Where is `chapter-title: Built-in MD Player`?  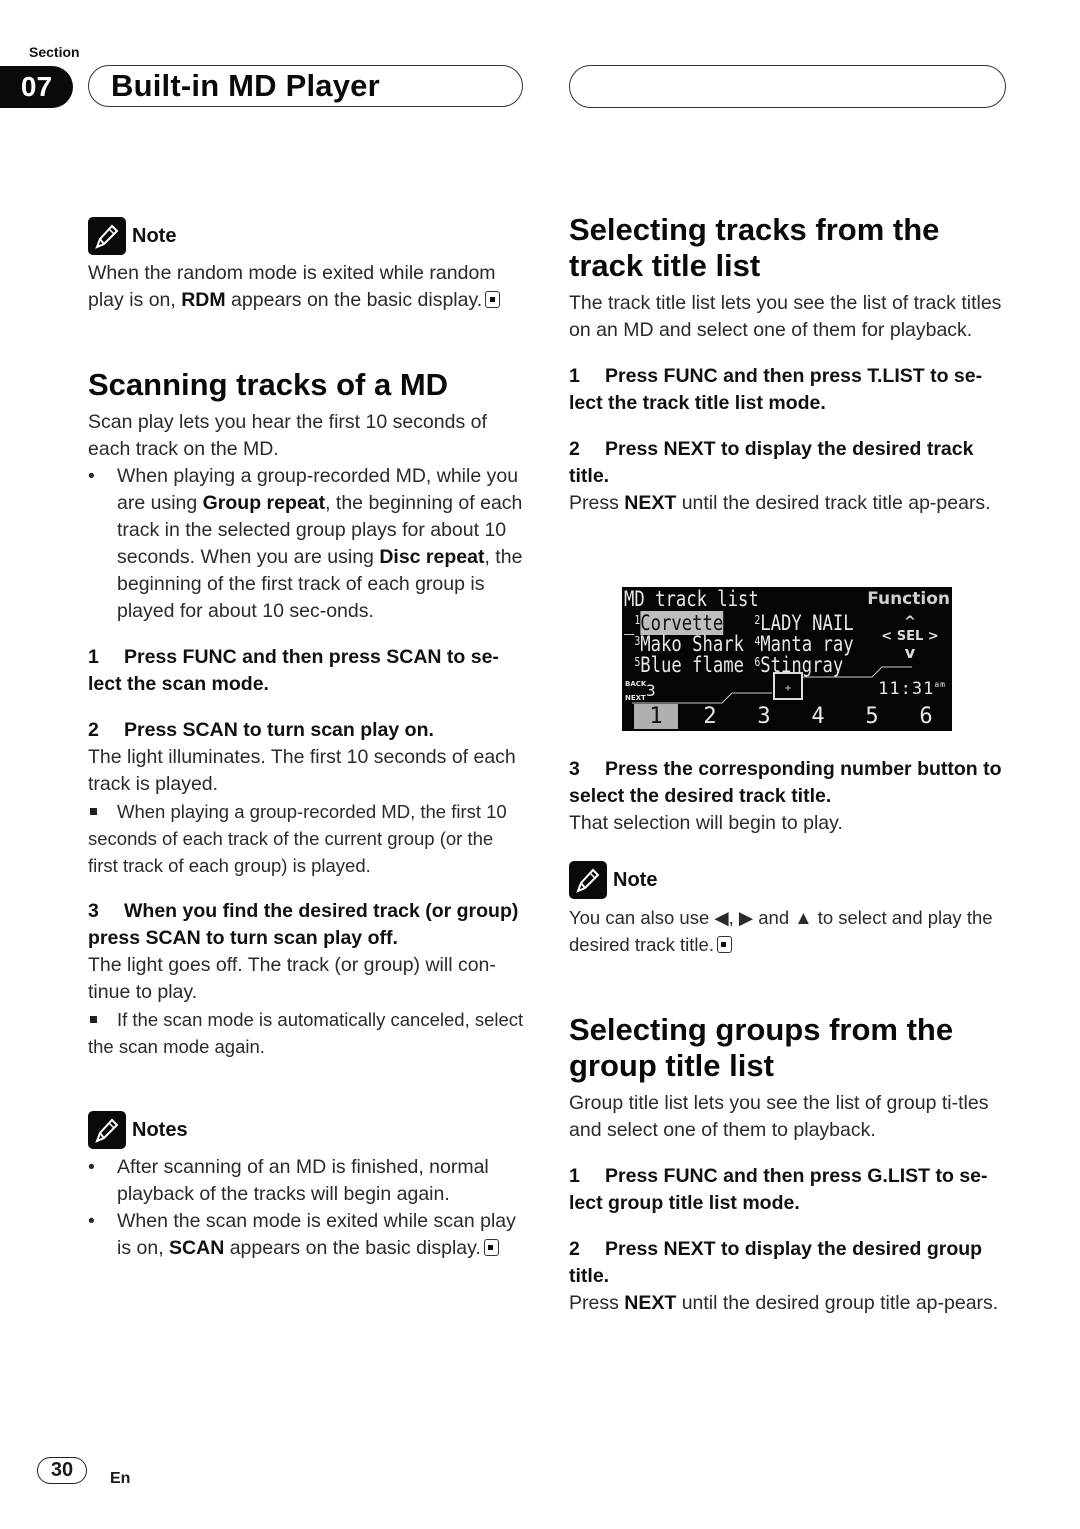
chapter-title: Built-in MD Player is located at coordinates (245, 85).